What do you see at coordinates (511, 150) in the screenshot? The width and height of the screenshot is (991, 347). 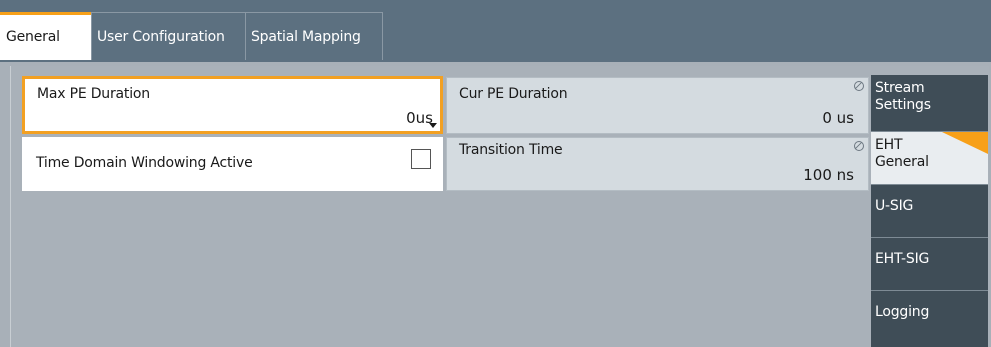 I see `transition-time-label: Transition Time` at bounding box center [511, 150].